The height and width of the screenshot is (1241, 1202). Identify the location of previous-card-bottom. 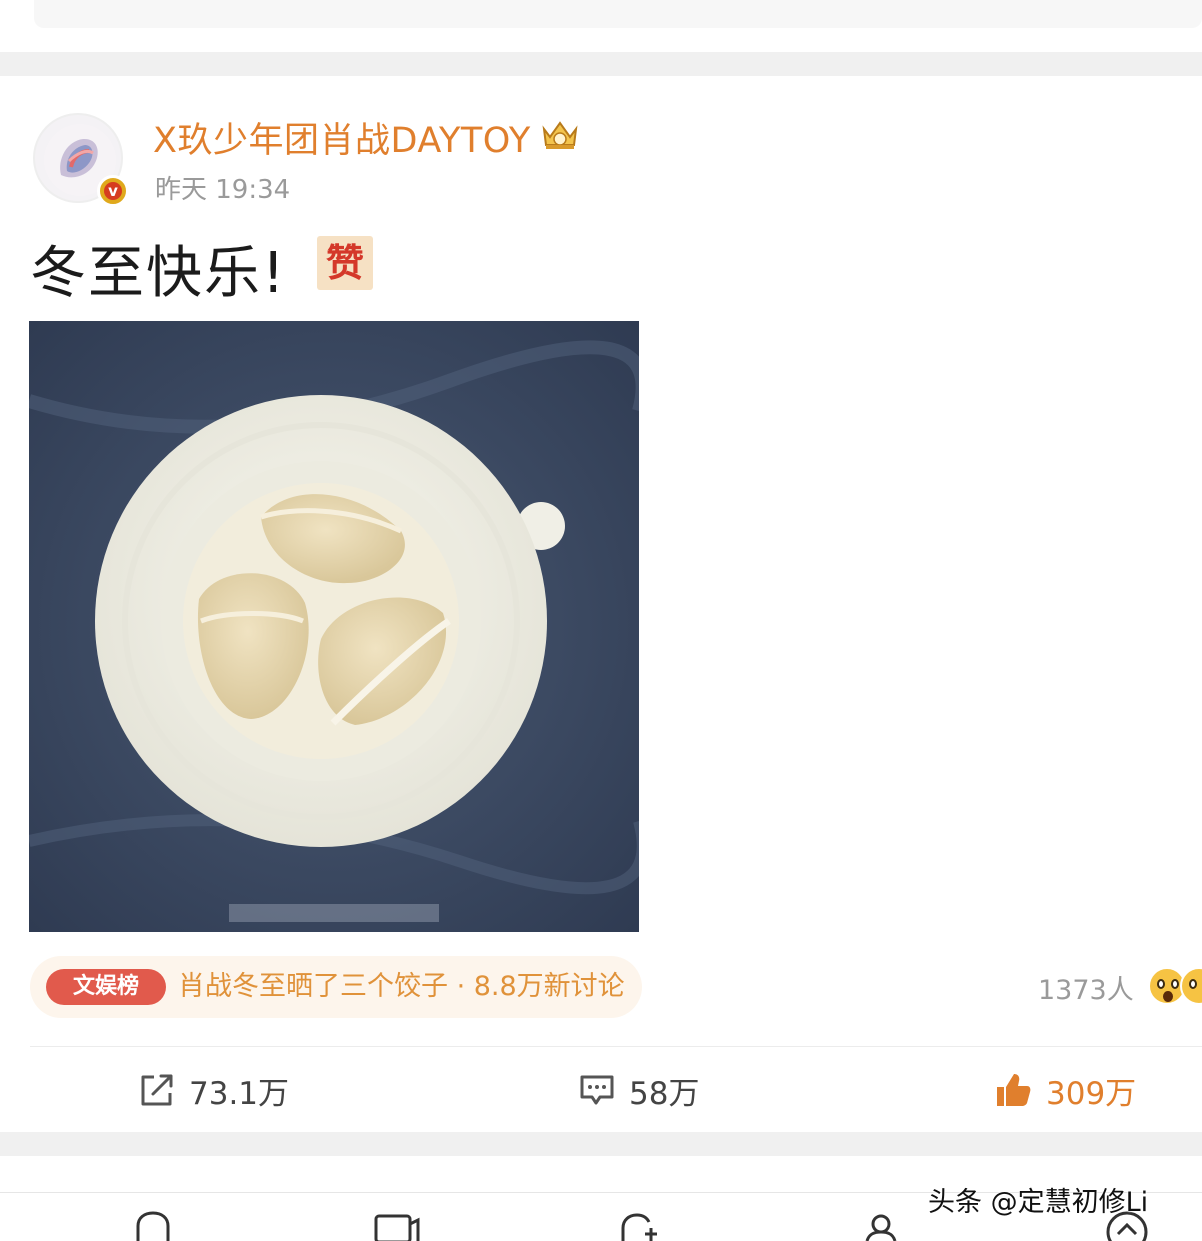
(618, 14).